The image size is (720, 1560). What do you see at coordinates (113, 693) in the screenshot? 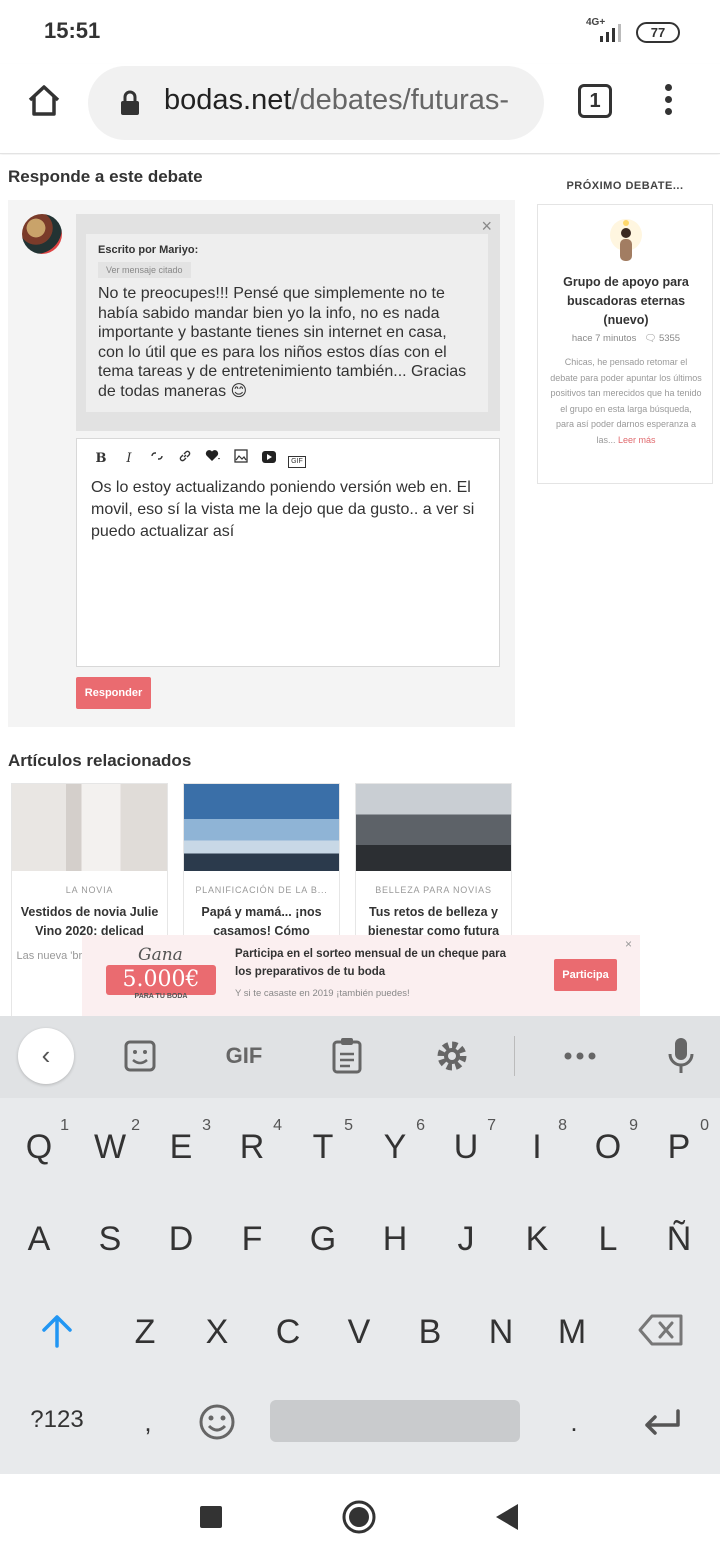
I see `respond-button: Responder` at bounding box center [113, 693].